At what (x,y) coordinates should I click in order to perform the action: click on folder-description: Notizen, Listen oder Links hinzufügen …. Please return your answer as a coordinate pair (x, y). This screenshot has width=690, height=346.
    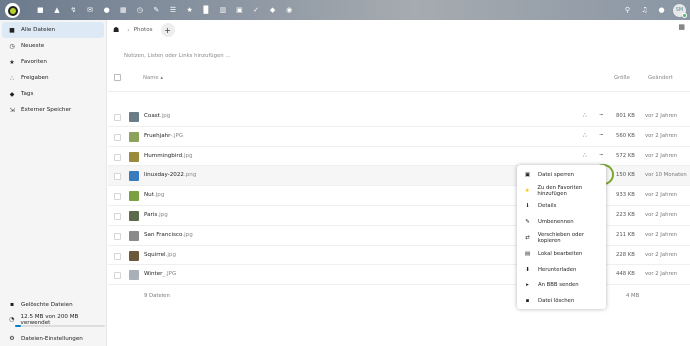
    Looking at the image, I should click on (177, 56).